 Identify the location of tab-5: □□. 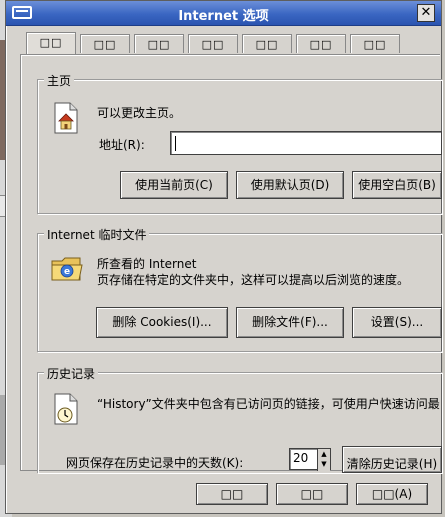
(267, 43).